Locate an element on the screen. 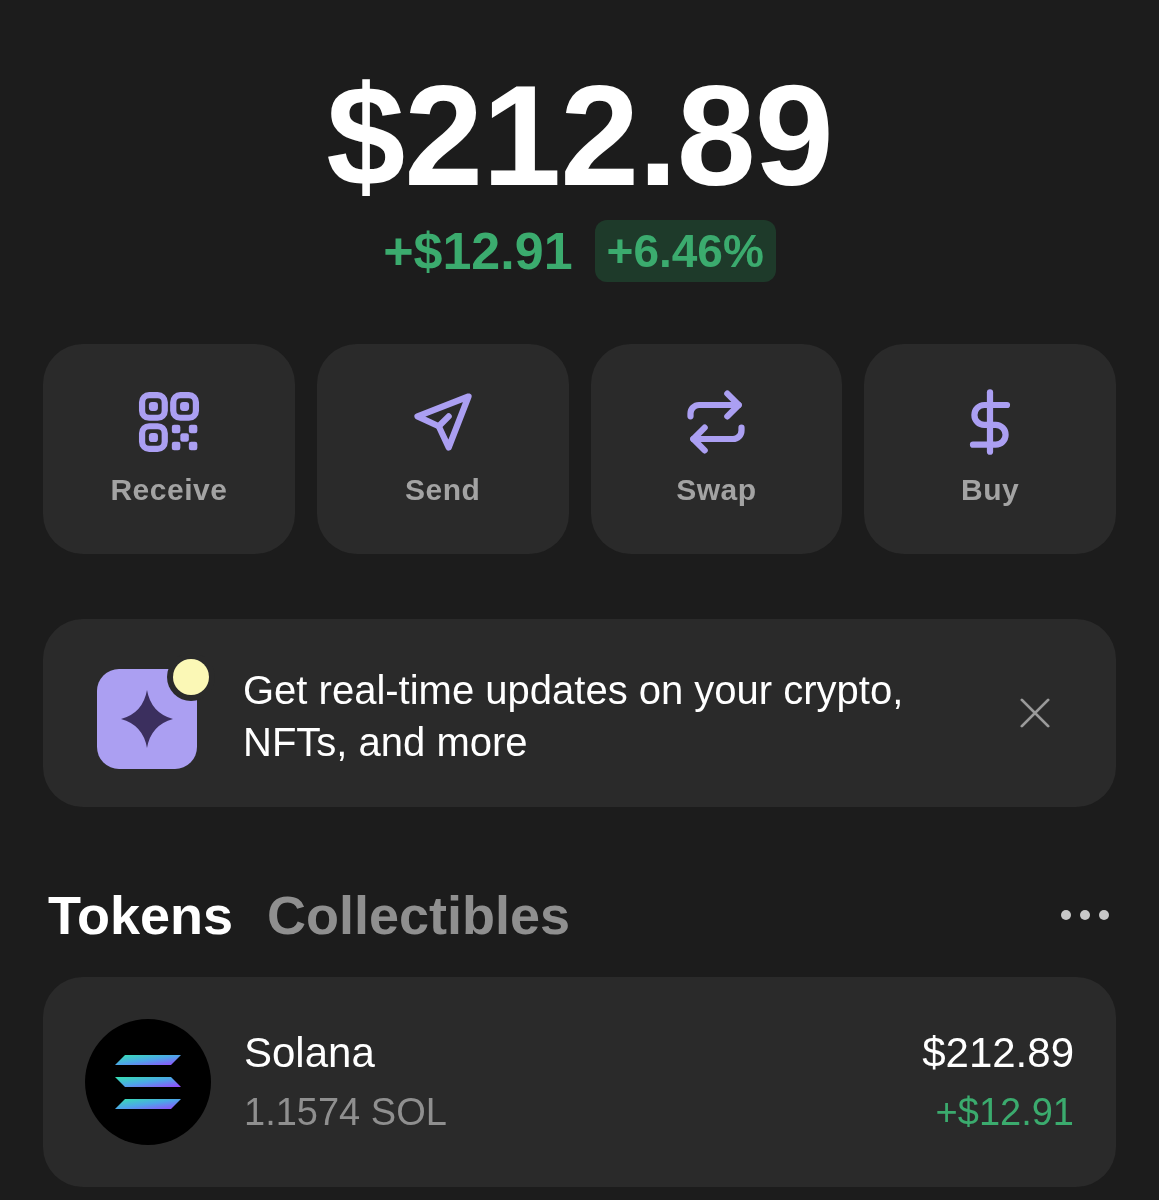 This screenshot has height=1200, width=1159. token-logo-icon is located at coordinates (148, 1082).